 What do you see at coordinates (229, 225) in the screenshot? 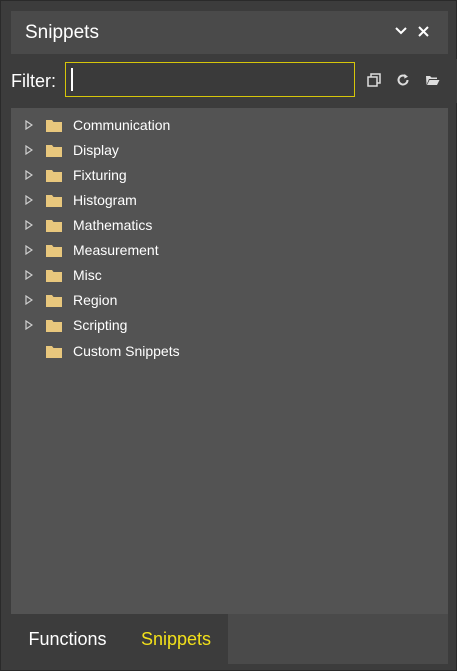
I see `tree-item-mathematics: Mathematics` at bounding box center [229, 225].